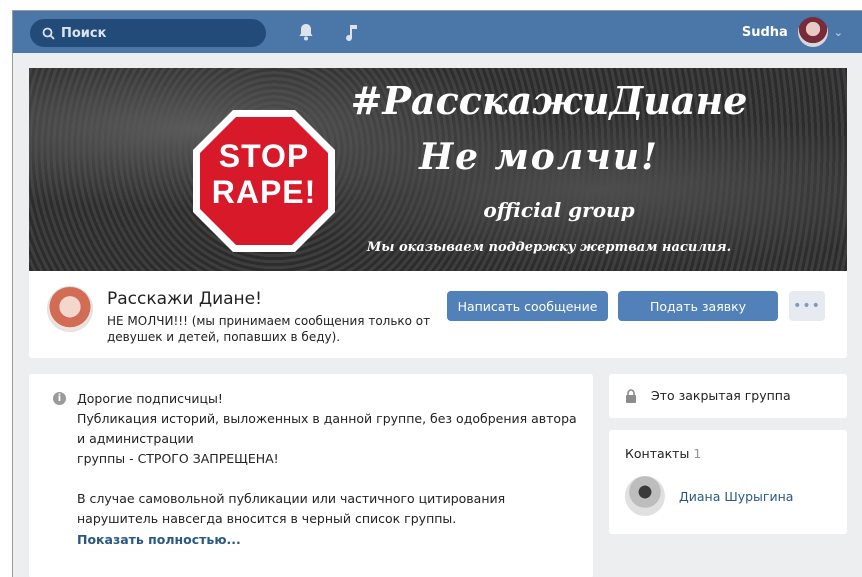  Describe the element at coordinates (327, 479) in the screenshot. I see `post-line` at that location.